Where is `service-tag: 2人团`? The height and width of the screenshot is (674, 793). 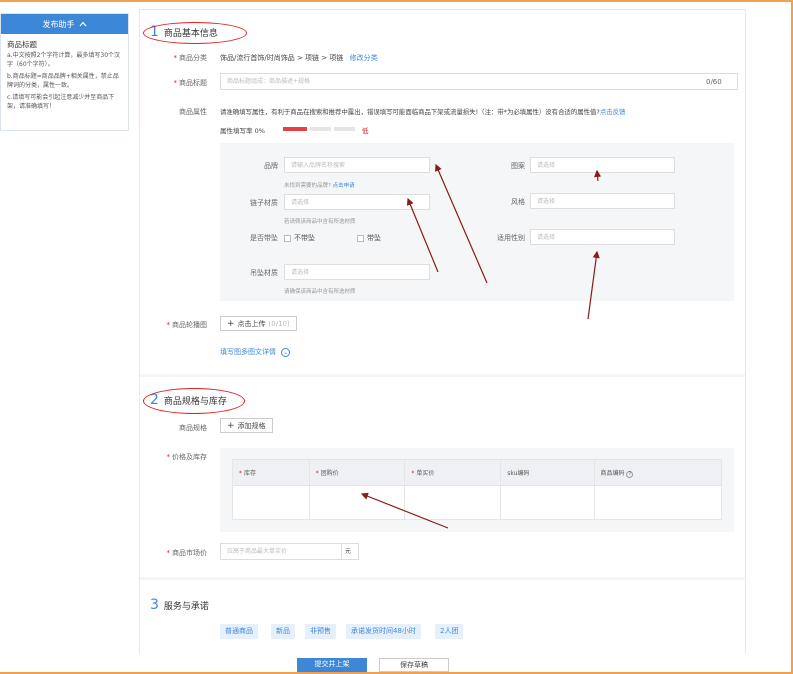
service-tag: 2人团 is located at coordinates (449, 631).